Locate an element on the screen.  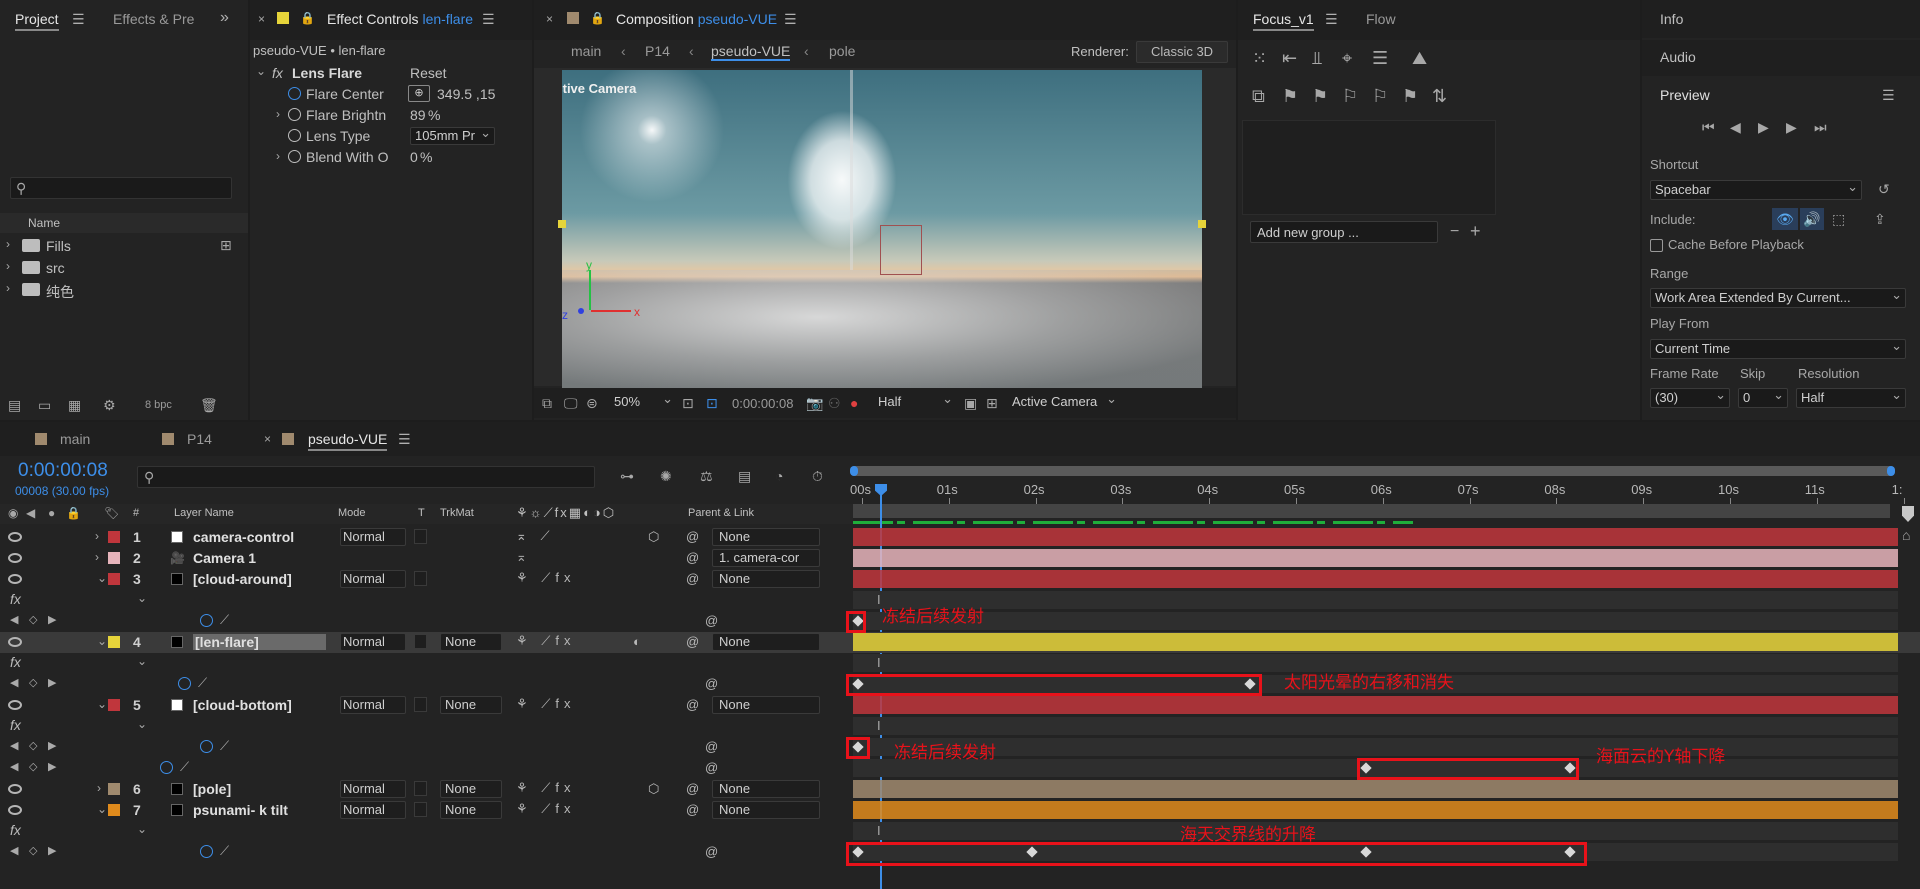
reset-button: Reset is located at coordinates (428, 73).